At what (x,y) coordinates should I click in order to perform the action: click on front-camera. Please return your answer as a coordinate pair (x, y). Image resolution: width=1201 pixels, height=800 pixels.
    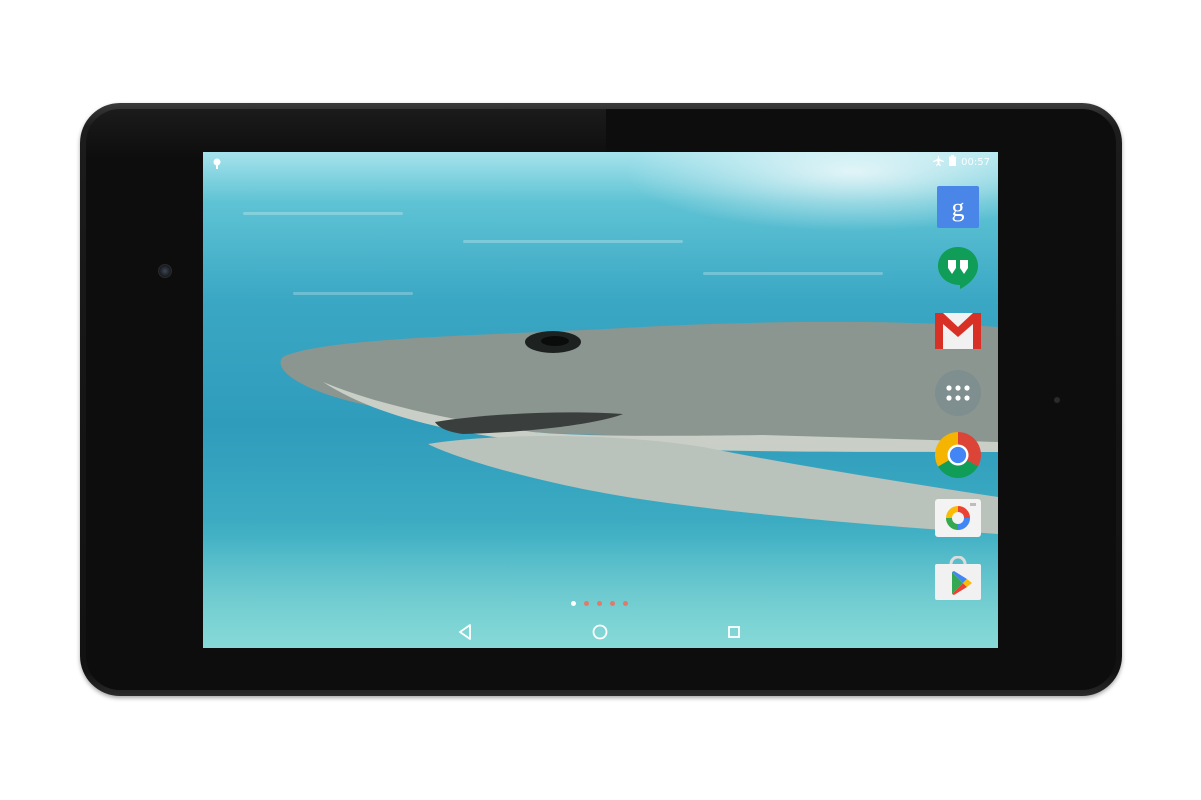
    Looking at the image, I should click on (165, 271).